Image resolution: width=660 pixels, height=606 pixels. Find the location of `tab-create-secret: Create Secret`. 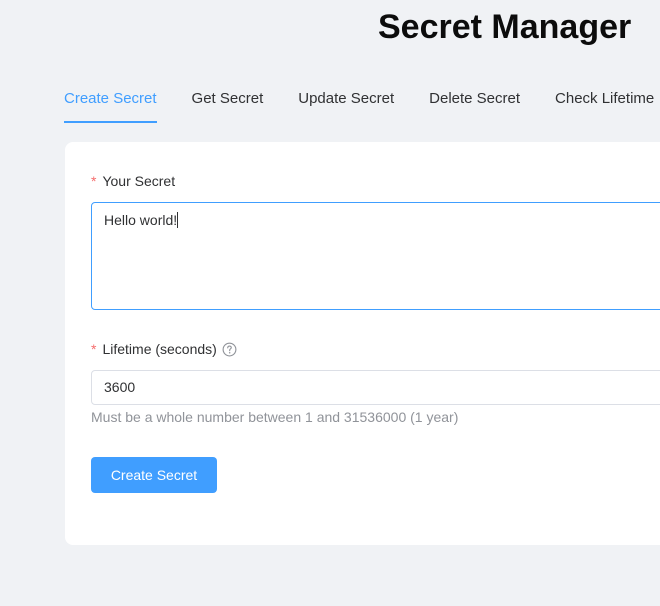

tab-create-secret: Create Secret is located at coordinates (110, 105).